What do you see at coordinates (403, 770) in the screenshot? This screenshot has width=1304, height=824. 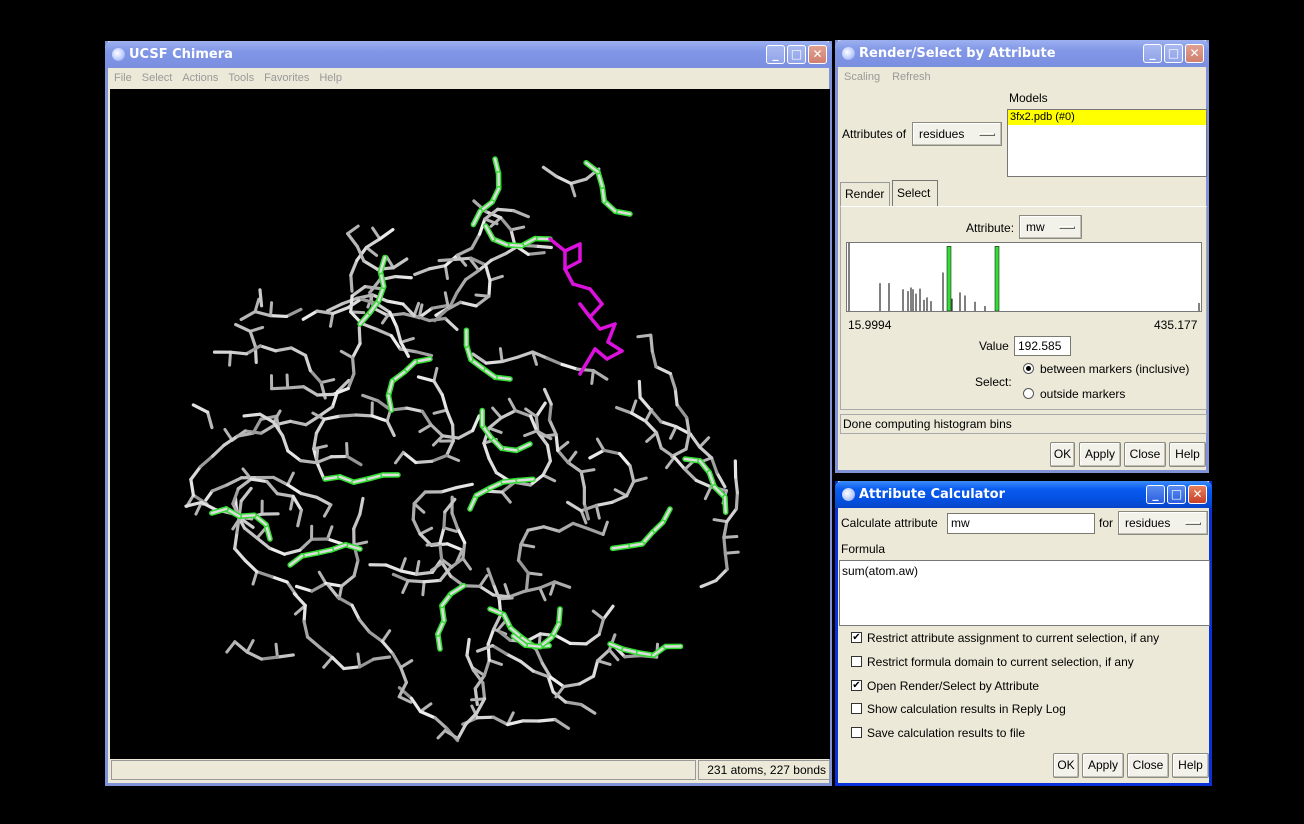 I see `command-line` at bounding box center [403, 770].